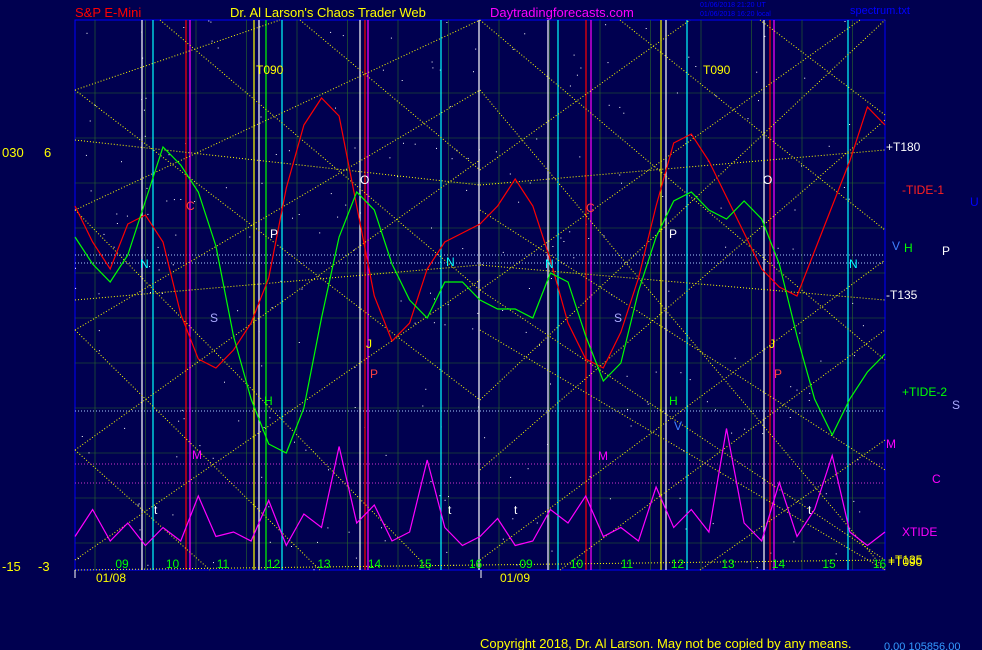 The height and width of the screenshot is (650, 982). I want to click on left-scale-top-2: 6, so click(47, 152).